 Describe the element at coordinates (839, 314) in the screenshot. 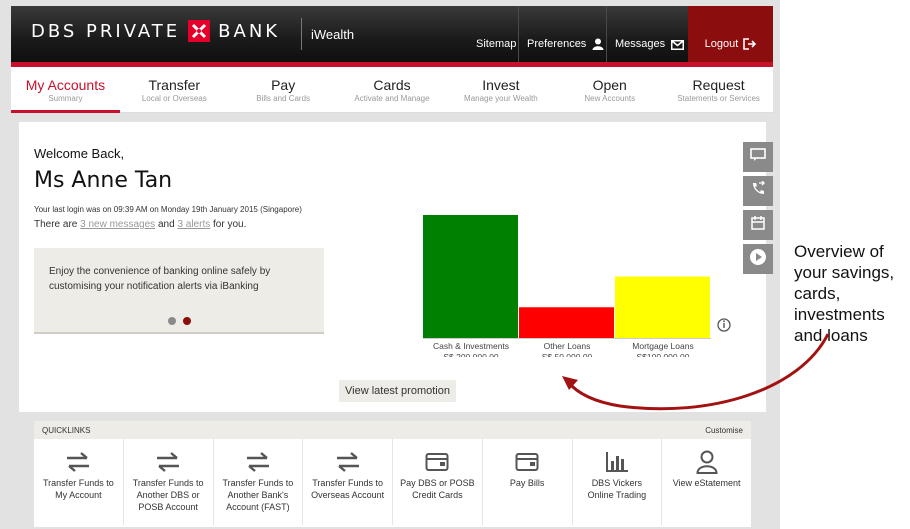

I see `annotation-line: investments` at that location.